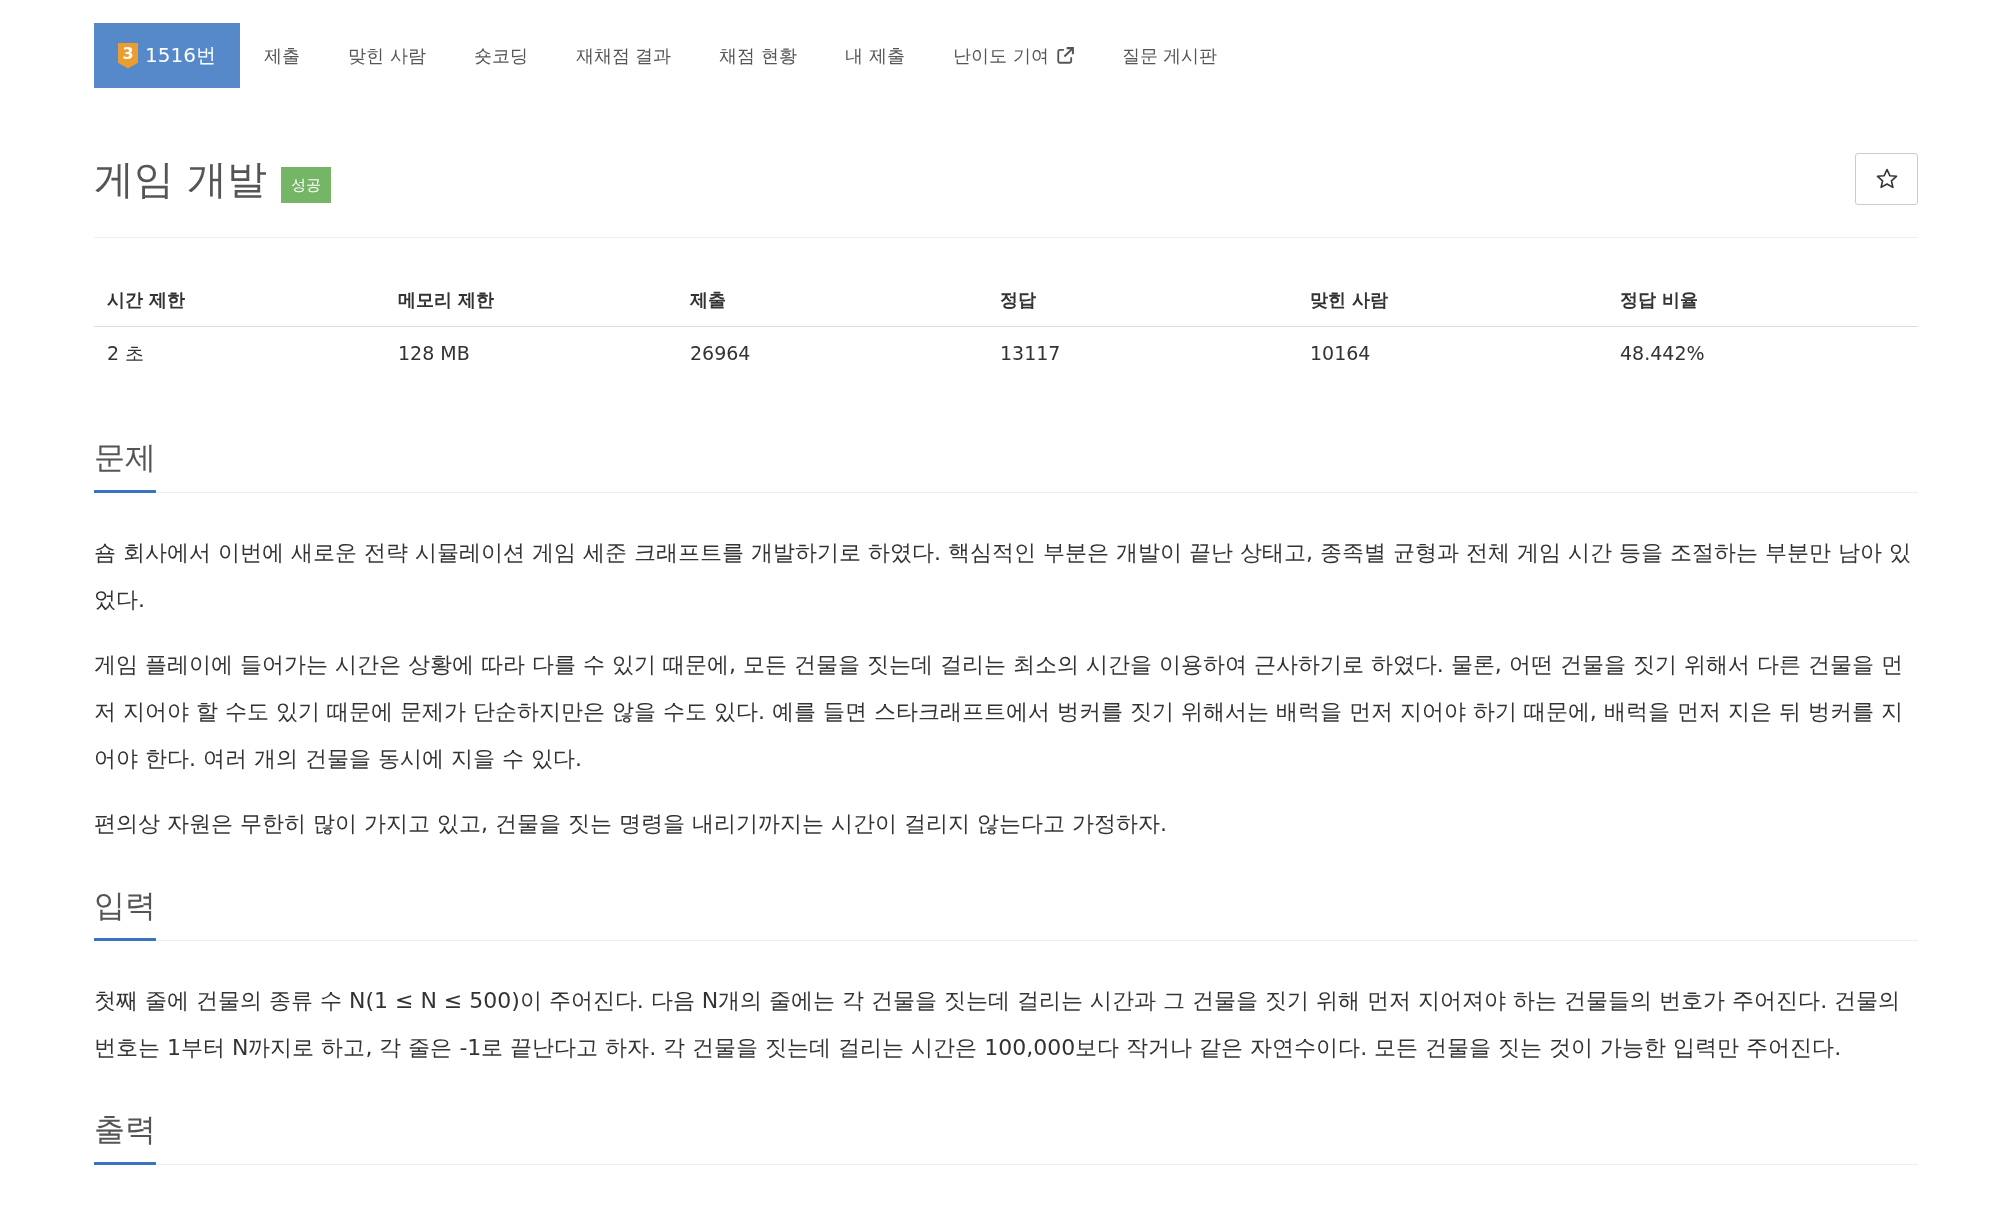  I want to click on table-header-cell: 시간 제한, so click(239, 300).